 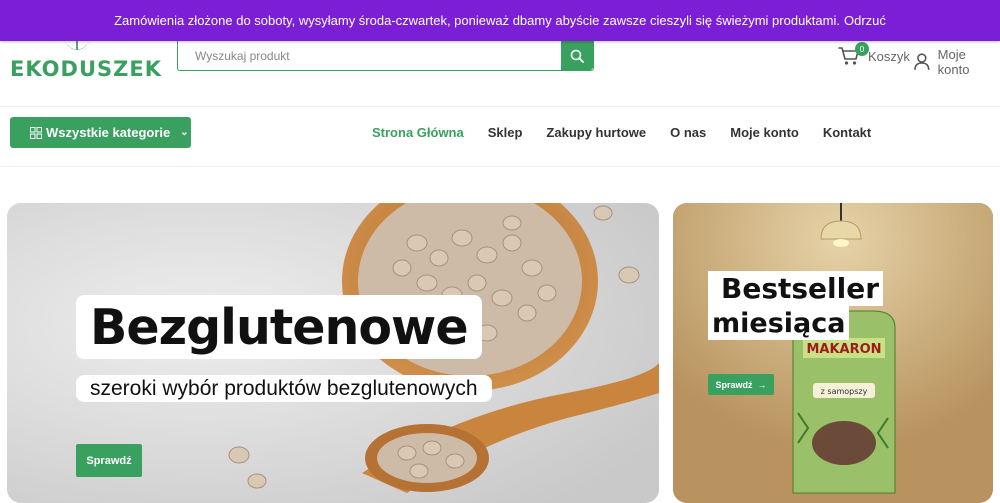 I want to click on package-brand-text: MAKARON, so click(x=843, y=349).